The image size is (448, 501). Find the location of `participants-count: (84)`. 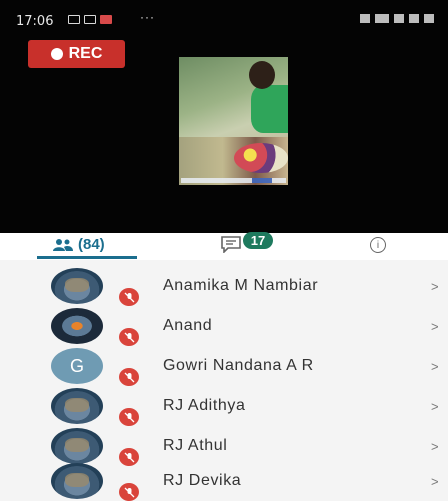

participants-count: (84) is located at coordinates (91, 244).